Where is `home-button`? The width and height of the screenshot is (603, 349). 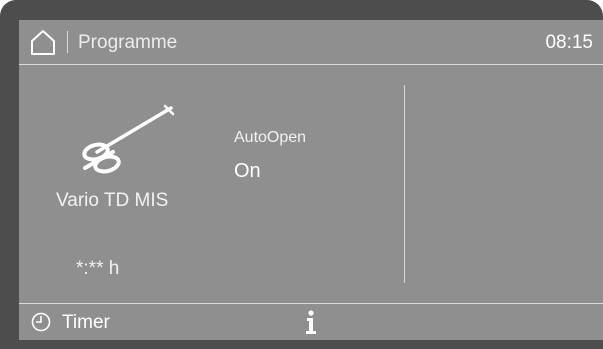
home-button is located at coordinates (43, 42).